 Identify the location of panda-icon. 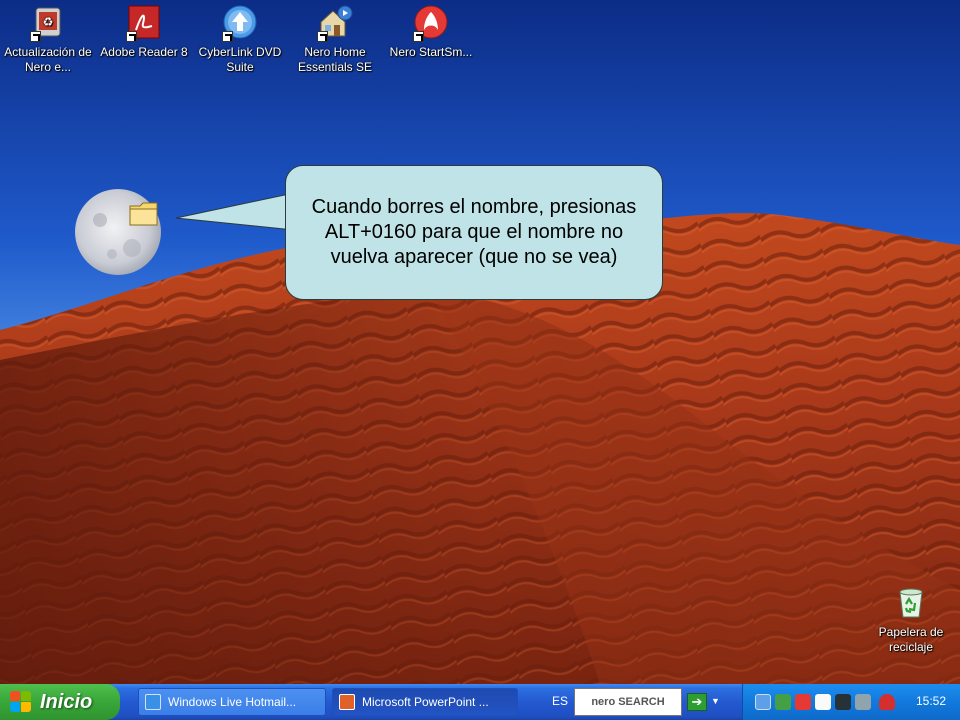
(823, 702).